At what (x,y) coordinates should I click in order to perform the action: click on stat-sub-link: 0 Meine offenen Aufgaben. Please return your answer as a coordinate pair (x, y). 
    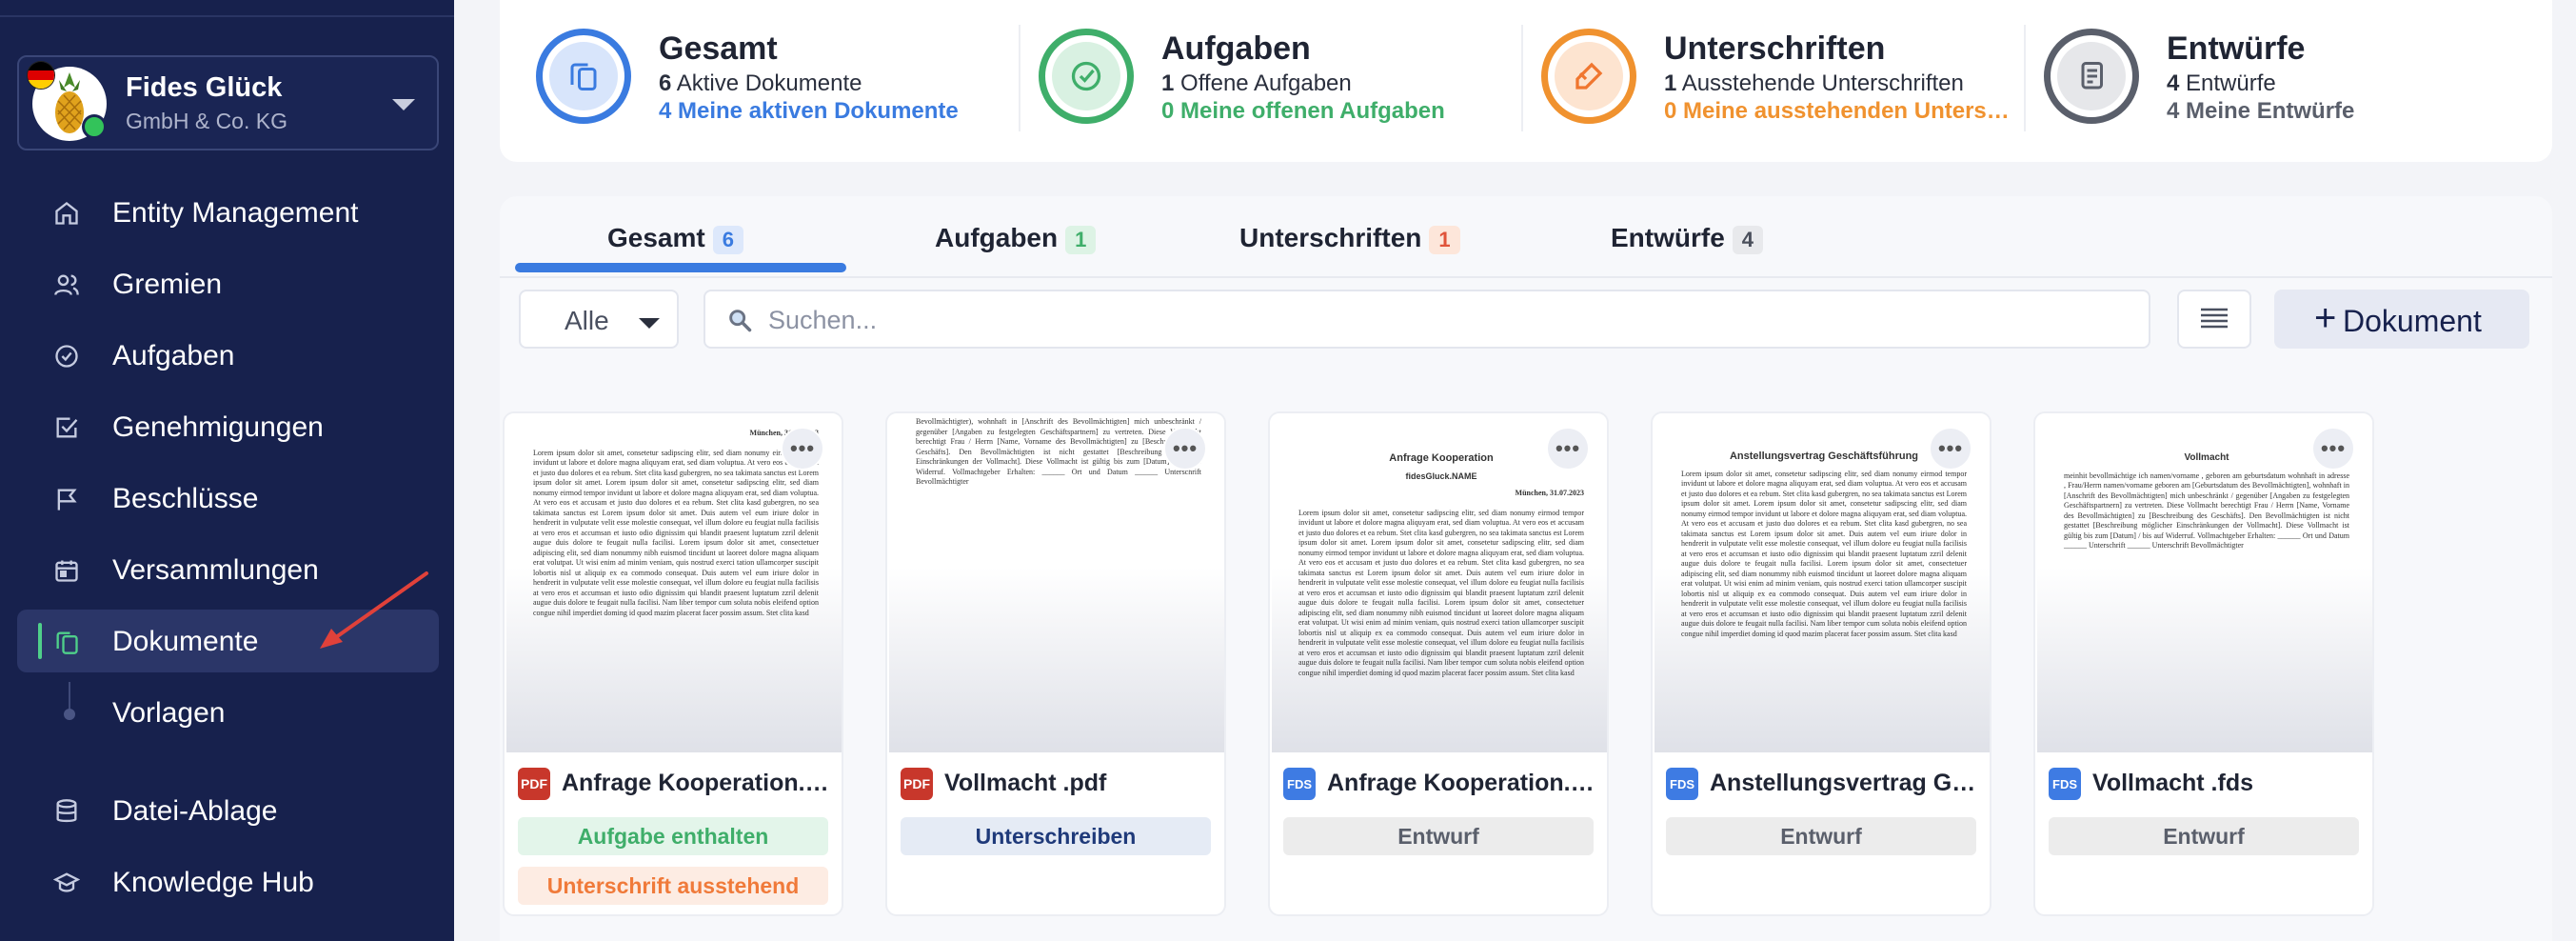
    Looking at the image, I should click on (1303, 111).